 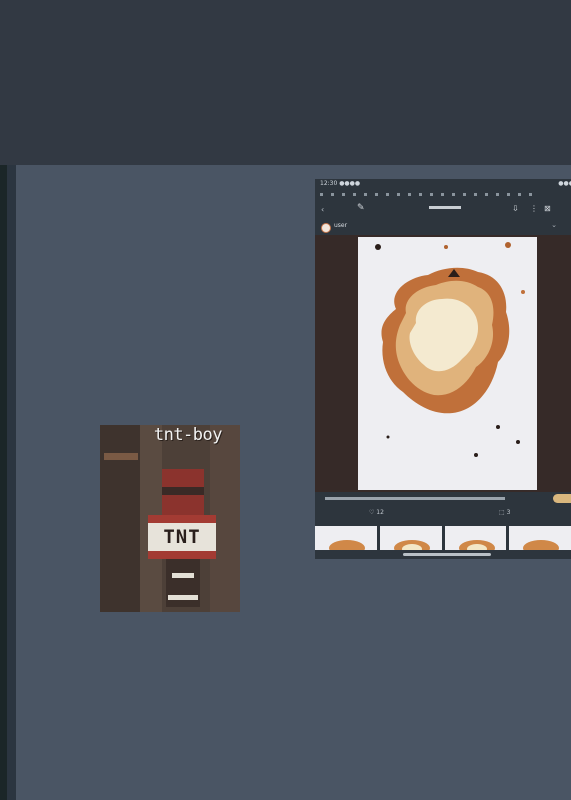 What do you see at coordinates (450, 349) in the screenshot?
I see `bread-image` at bounding box center [450, 349].